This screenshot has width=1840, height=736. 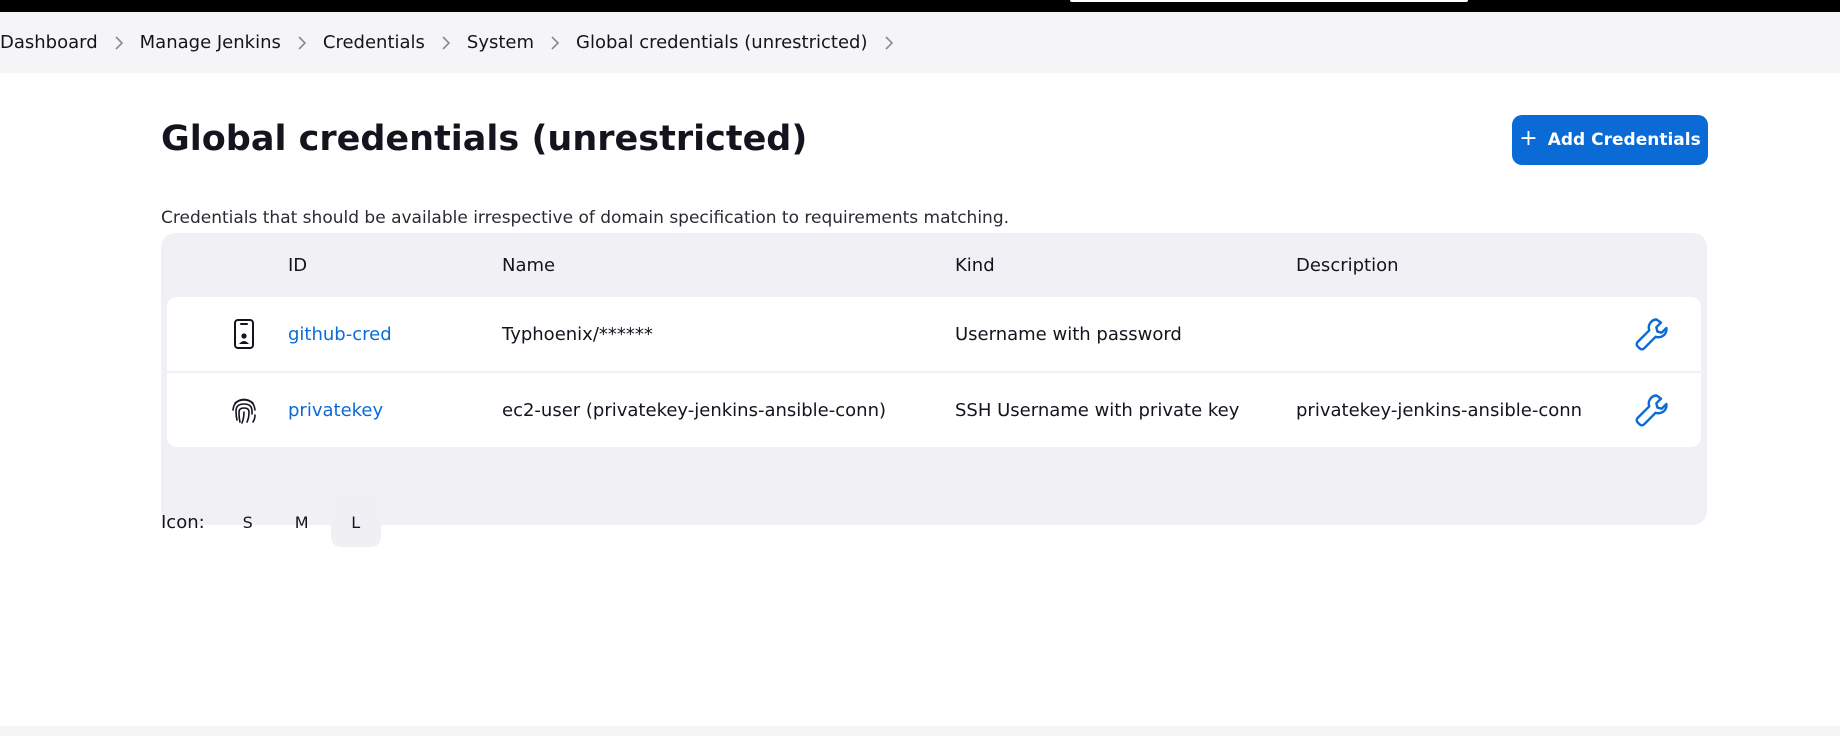 I want to click on plus-icon: +, so click(x=1528, y=138).